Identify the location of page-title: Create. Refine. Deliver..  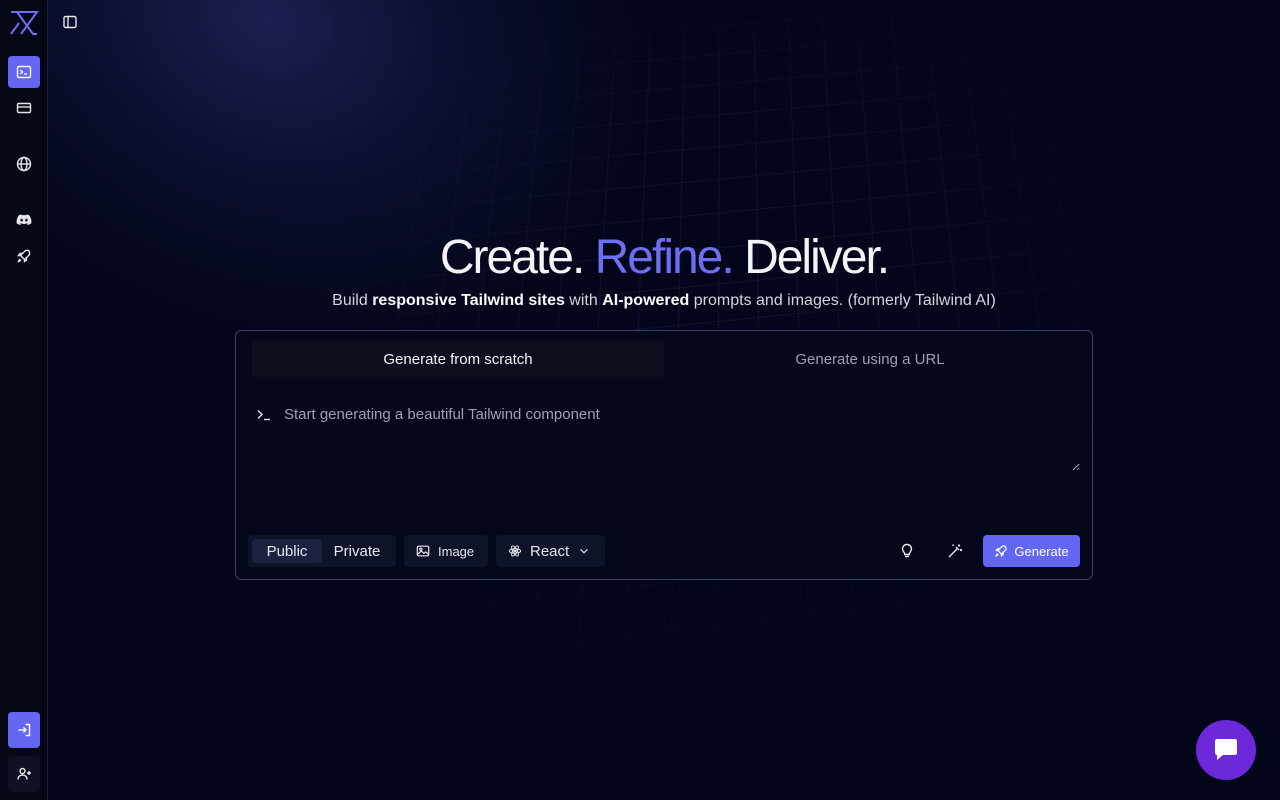
(664, 257).